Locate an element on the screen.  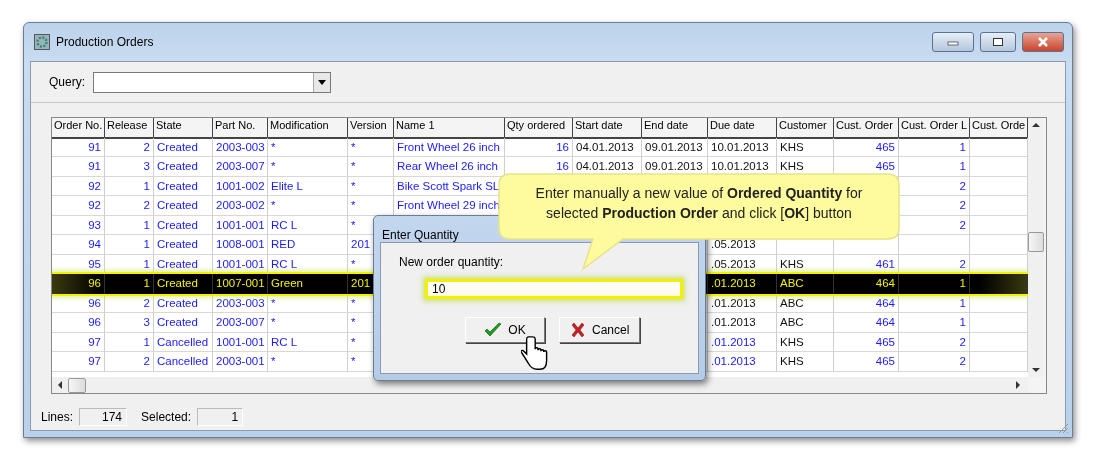
table-cell: Front Wheel 26 inch is located at coordinates (449, 147).